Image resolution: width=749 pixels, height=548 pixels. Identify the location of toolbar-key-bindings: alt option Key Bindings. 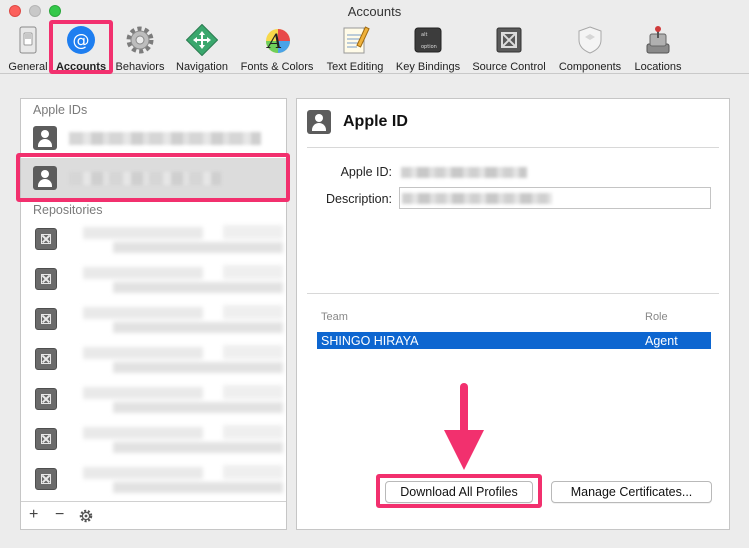
(428, 49).